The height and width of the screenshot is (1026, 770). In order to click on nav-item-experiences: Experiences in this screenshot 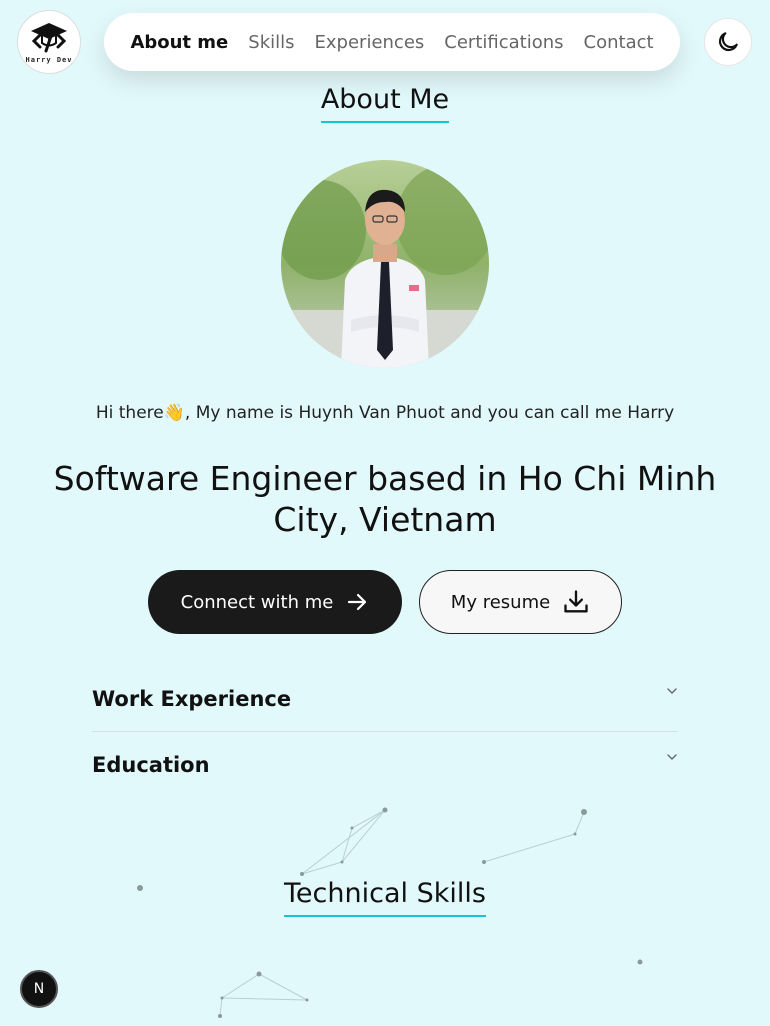, I will do `click(370, 42)`.